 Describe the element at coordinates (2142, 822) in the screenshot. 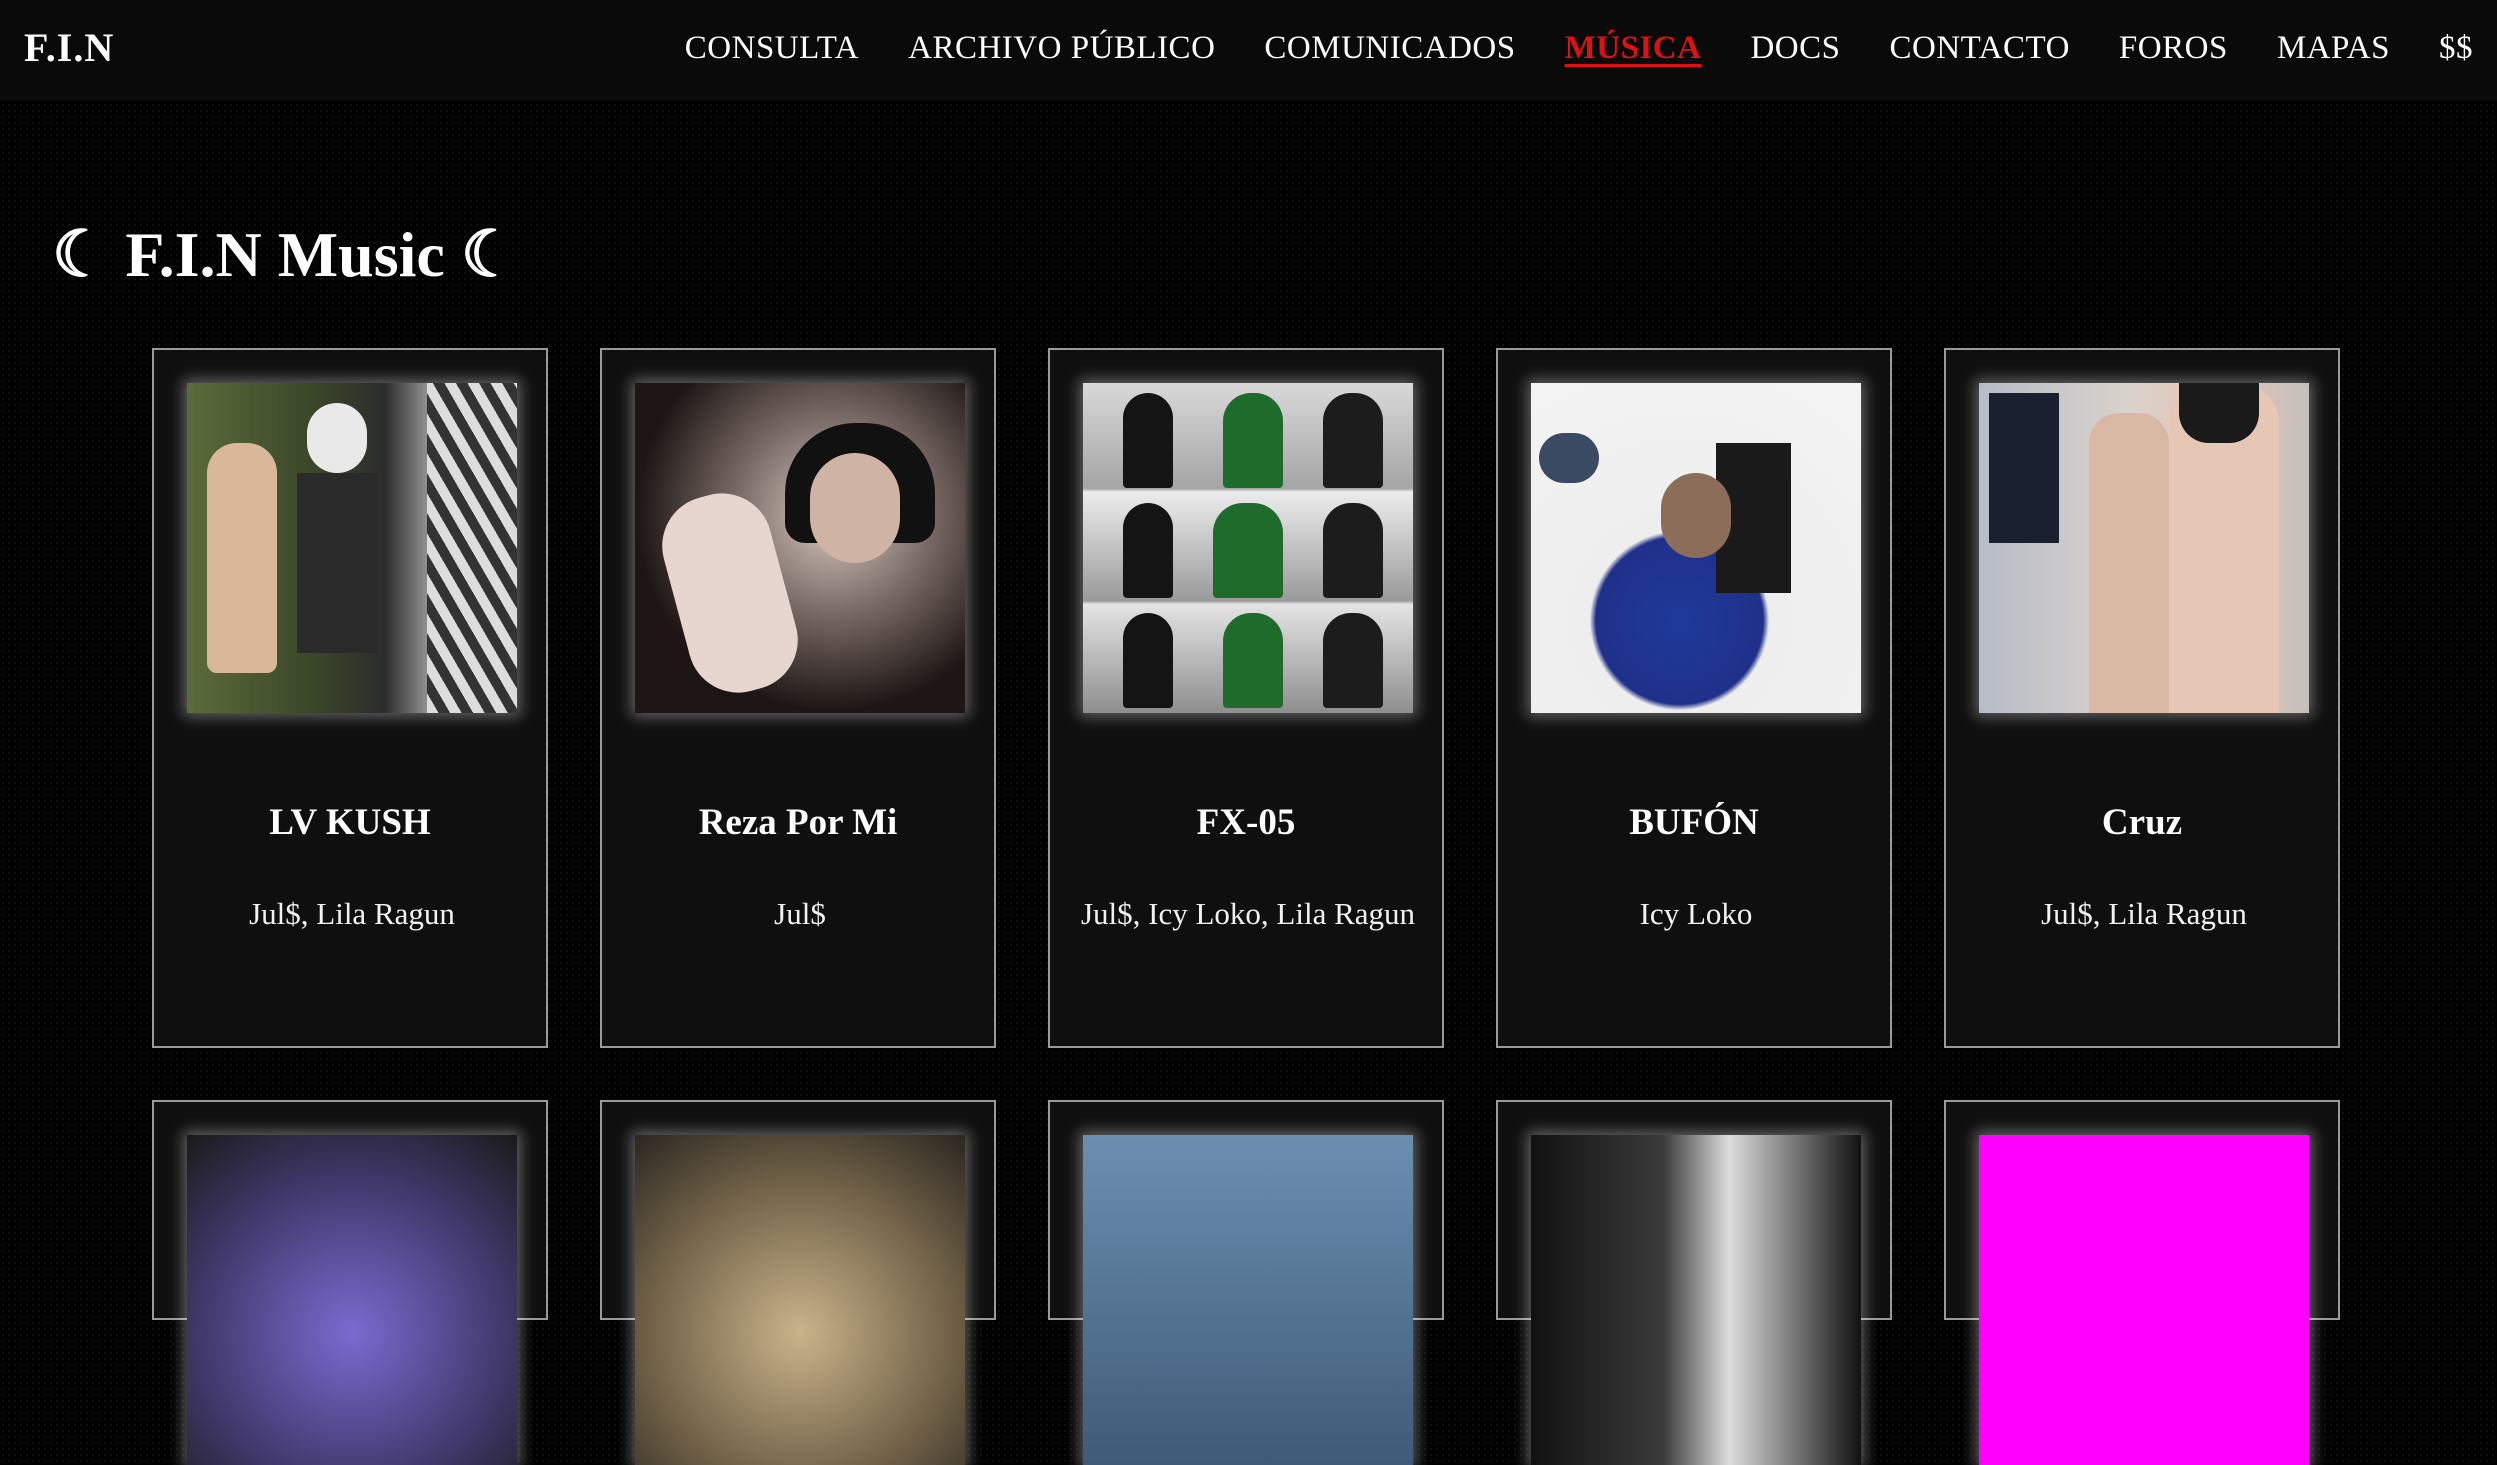

I see `card-title: Cruz` at that location.